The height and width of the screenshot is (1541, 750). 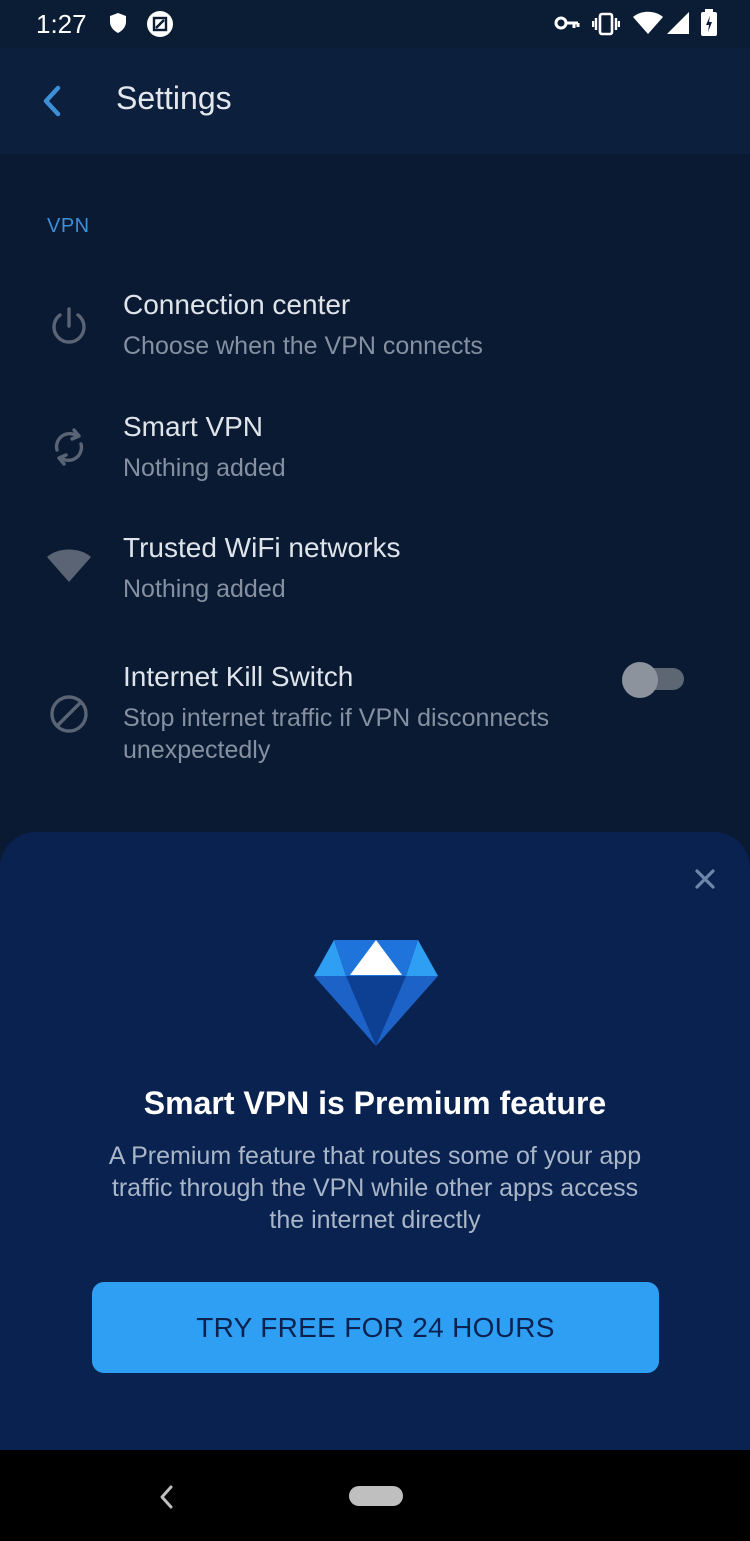 What do you see at coordinates (376, 1496) in the screenshot?
I see `nav-home-pill` at bounding box center [376, 1496].